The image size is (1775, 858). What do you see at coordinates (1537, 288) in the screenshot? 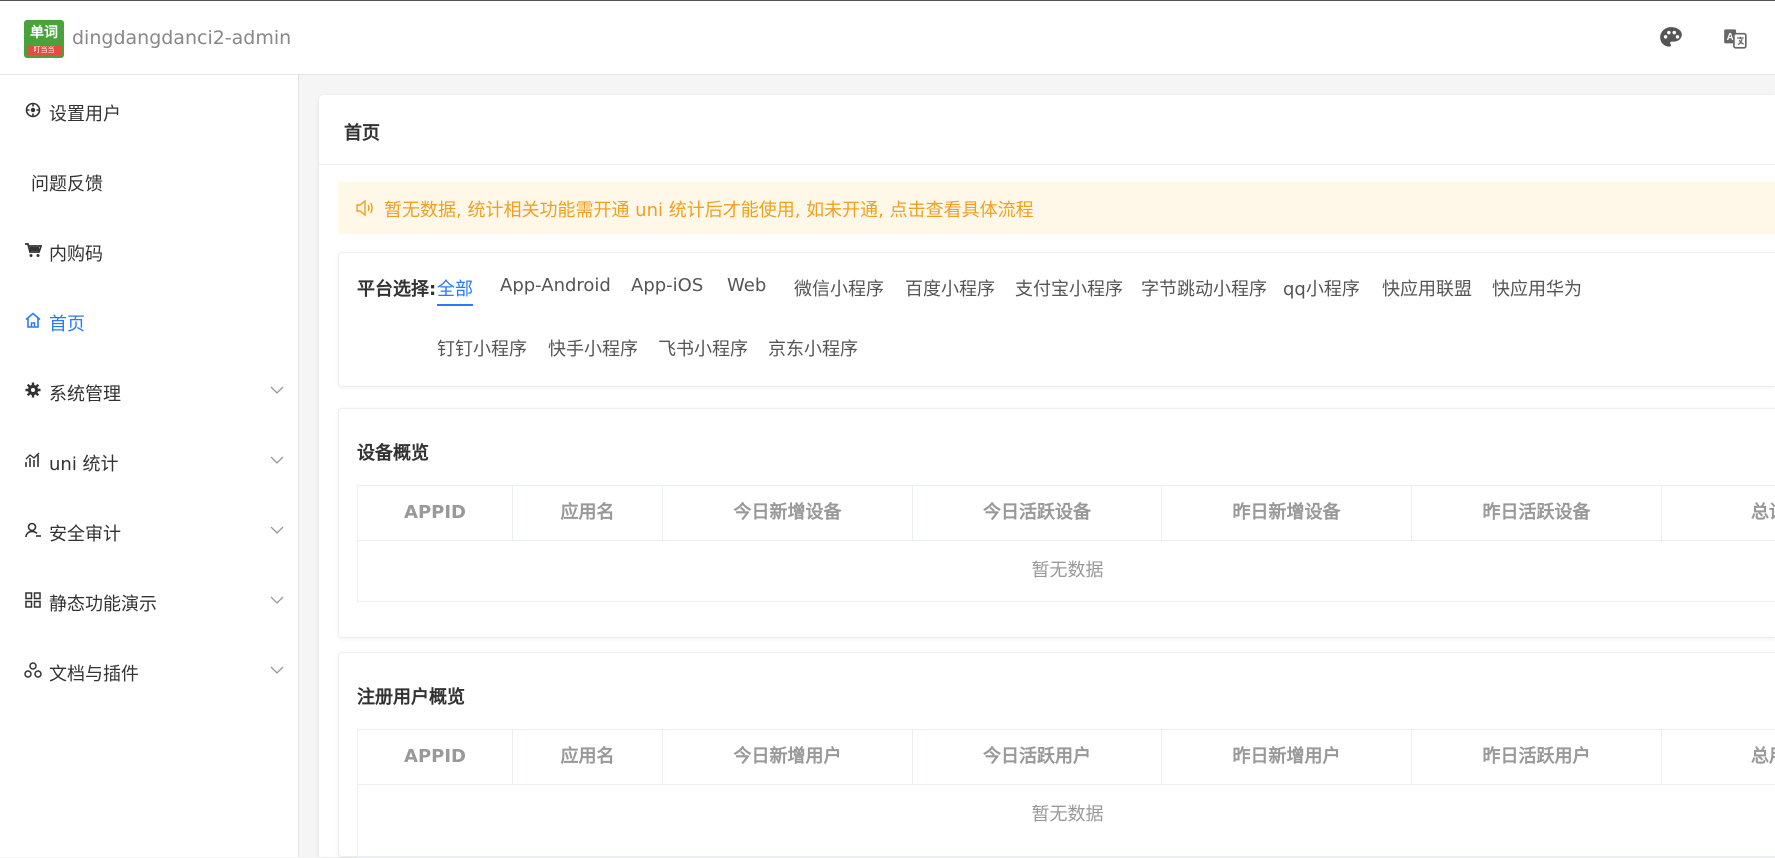
I see `platform-tab-quickapp-huawei: 快应用华为` at bounding box center [1537, 288].